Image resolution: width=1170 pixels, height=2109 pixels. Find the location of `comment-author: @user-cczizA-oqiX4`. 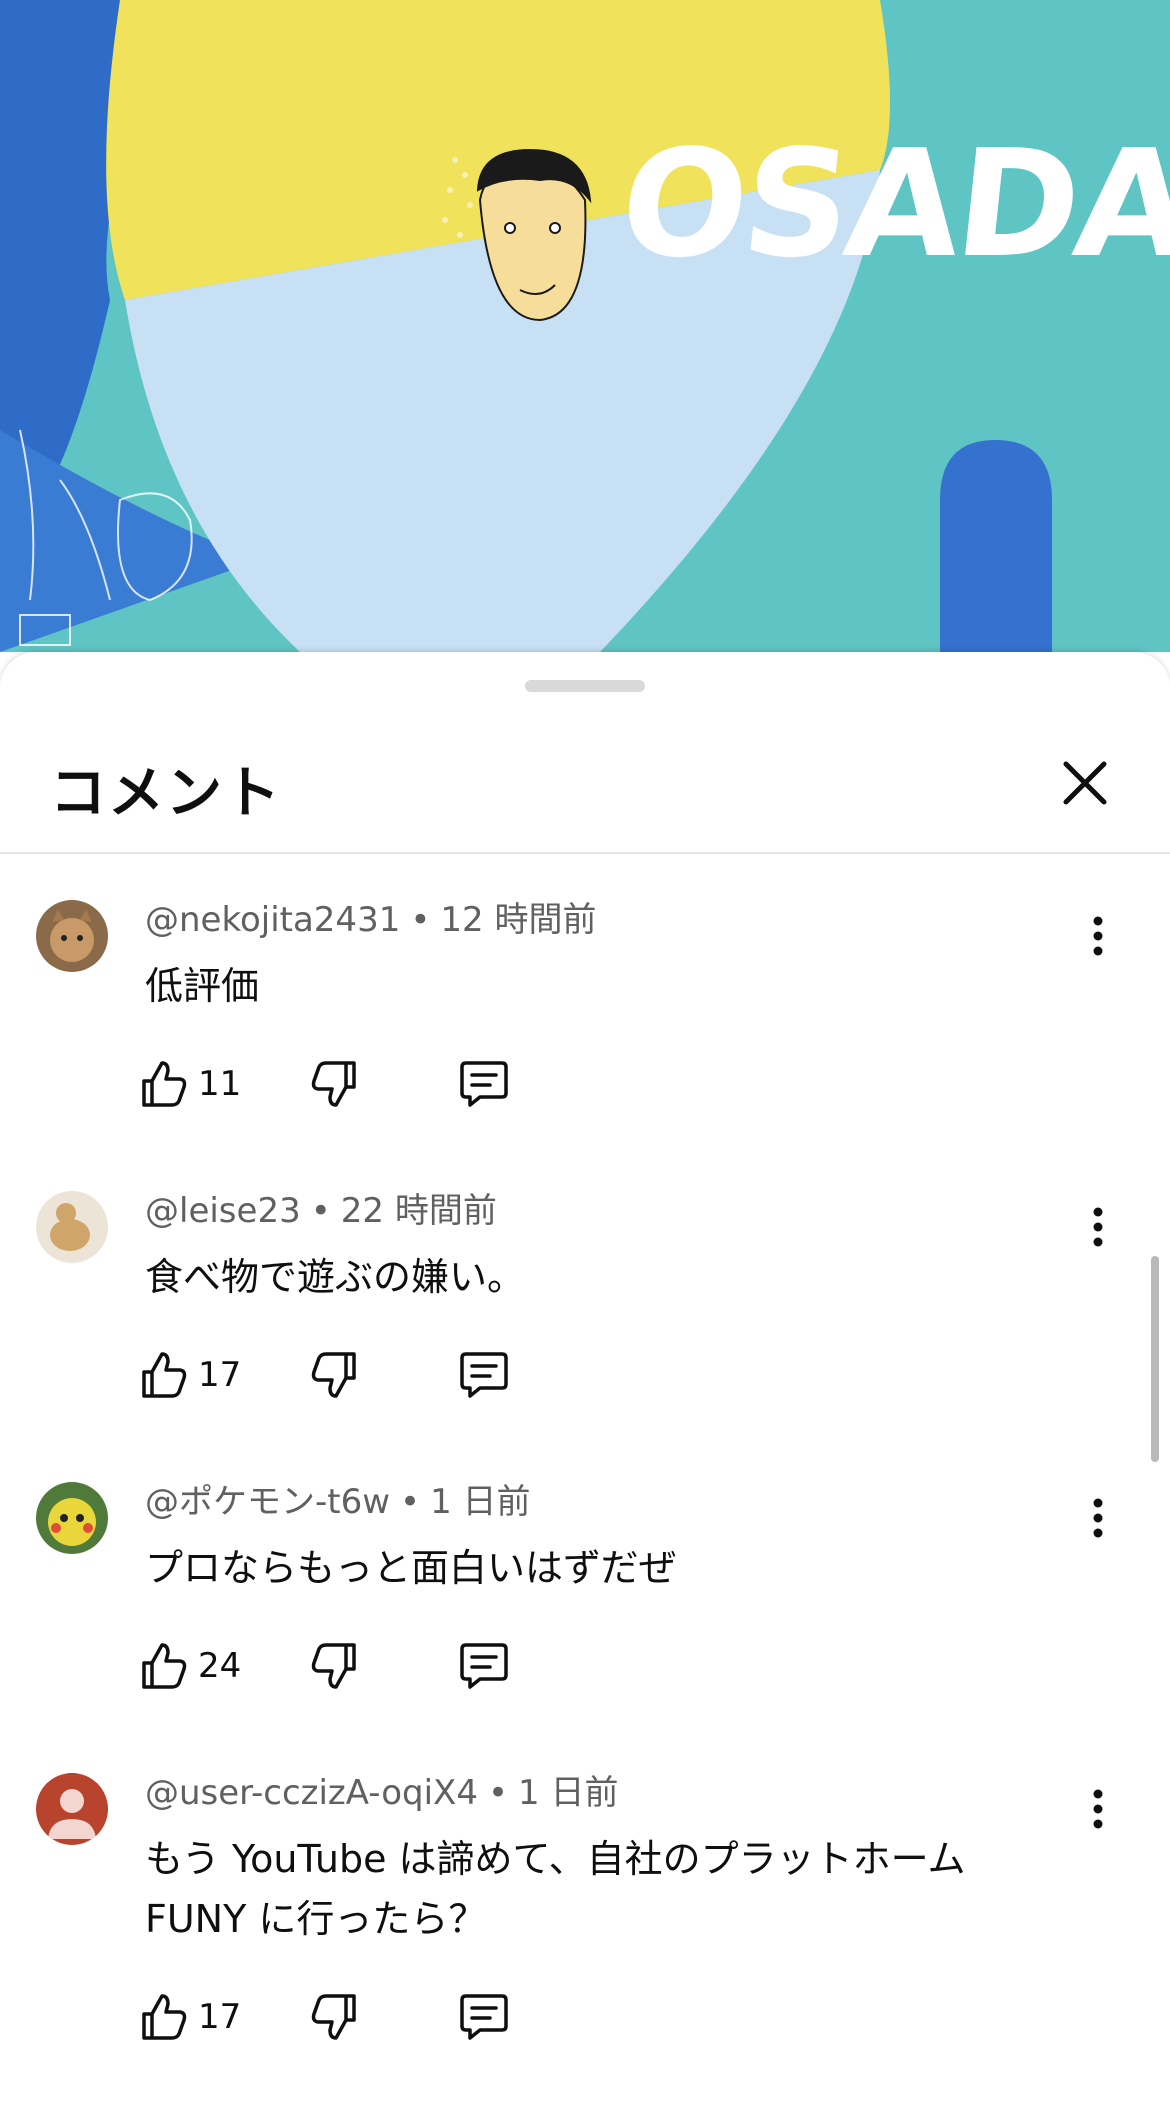

comment-author: @user-cczizA-oqiX4 is located at coordinates (311, 1793).